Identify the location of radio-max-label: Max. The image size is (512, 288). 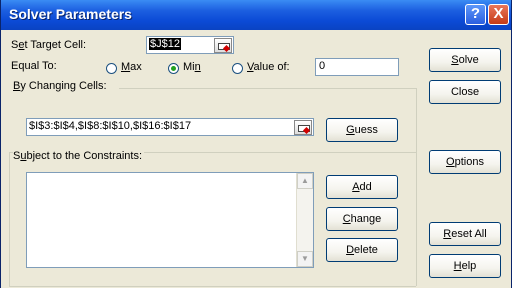
(131, 67).